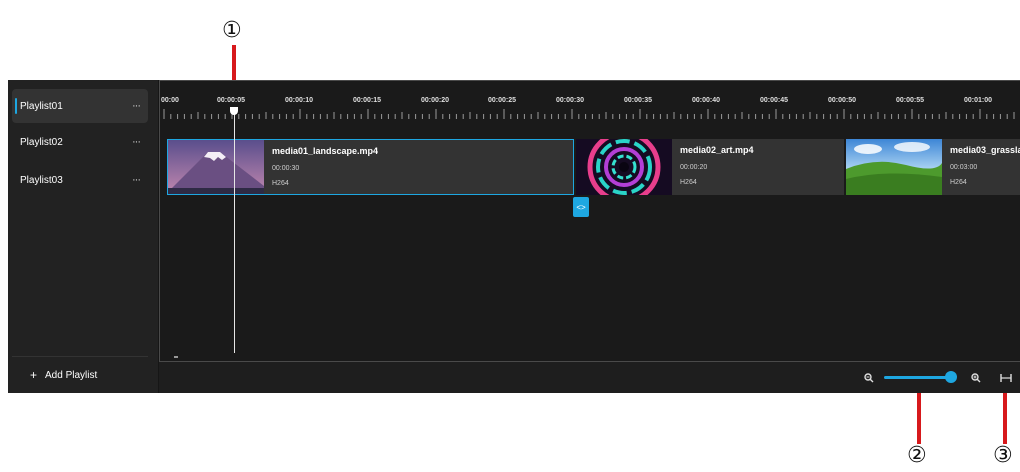  I want to click on ruler-label: 00:00:40, so click(706, 100).